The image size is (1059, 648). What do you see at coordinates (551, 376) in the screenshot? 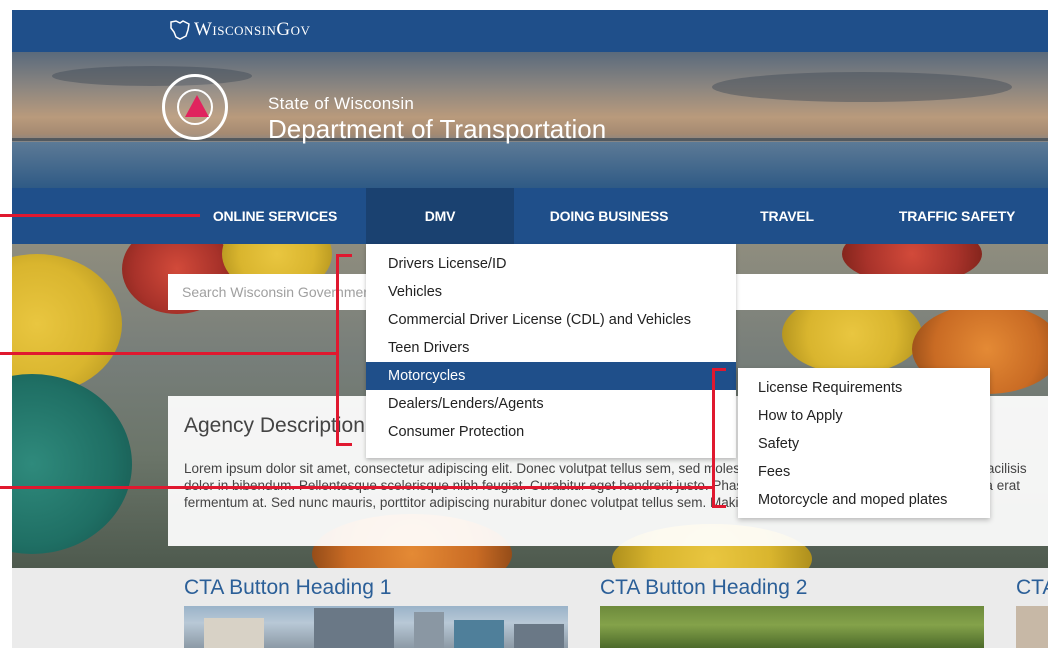
I see `menu-item-motorcycles: Motorcycles` at bounding box center [551, 376].